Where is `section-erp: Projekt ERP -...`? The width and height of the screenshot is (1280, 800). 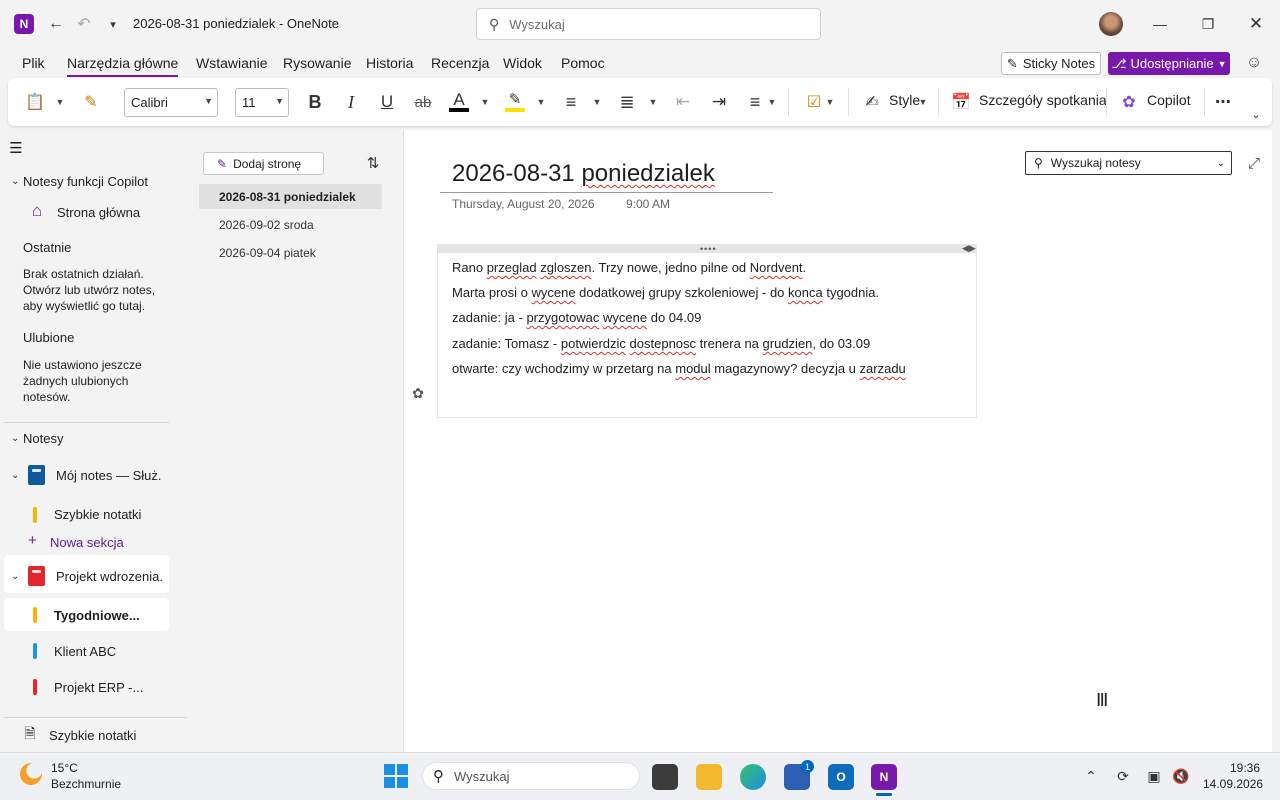
section-erp: Projekt ERP -... is located at coordinates (98, 687).